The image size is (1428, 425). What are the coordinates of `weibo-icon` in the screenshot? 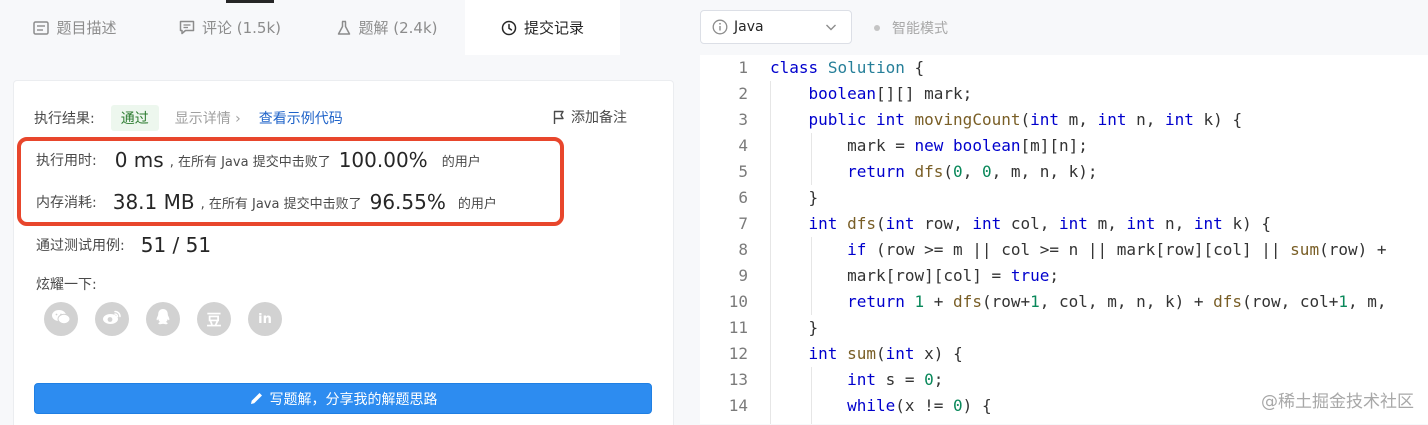 It's located at (112, 319).